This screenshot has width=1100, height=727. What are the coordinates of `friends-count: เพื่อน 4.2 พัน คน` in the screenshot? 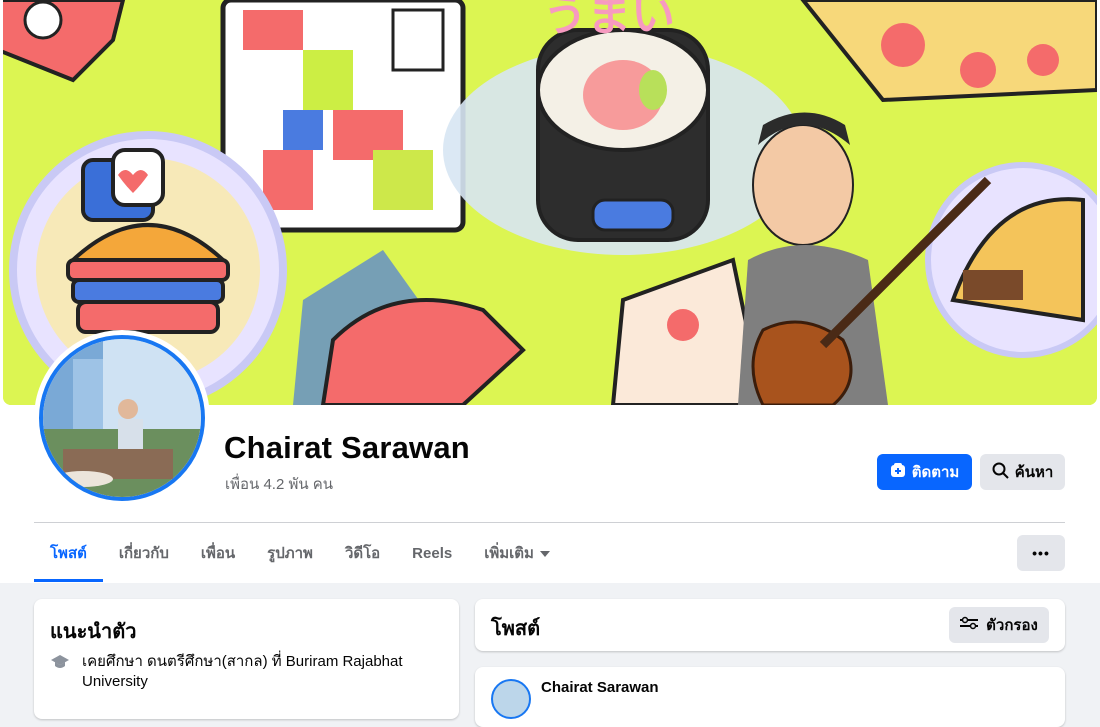 It's located at (279, 484).